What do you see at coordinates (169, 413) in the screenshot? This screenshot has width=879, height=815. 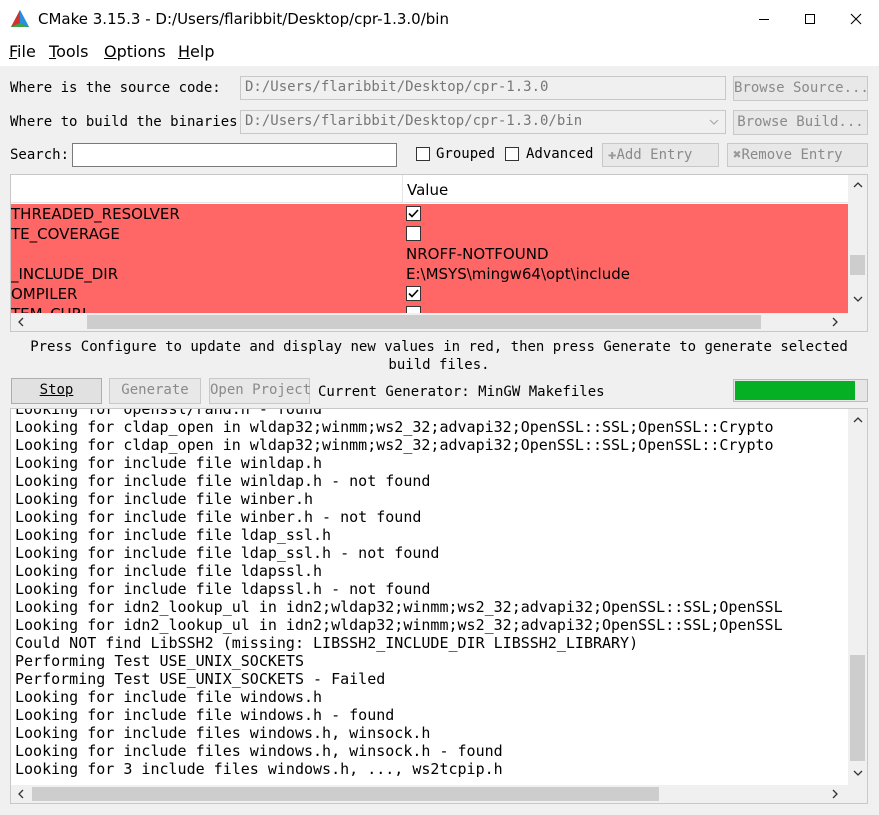 I see `log-line: Looking for openssl/rand.h - found` at bounding box center [169, 413].